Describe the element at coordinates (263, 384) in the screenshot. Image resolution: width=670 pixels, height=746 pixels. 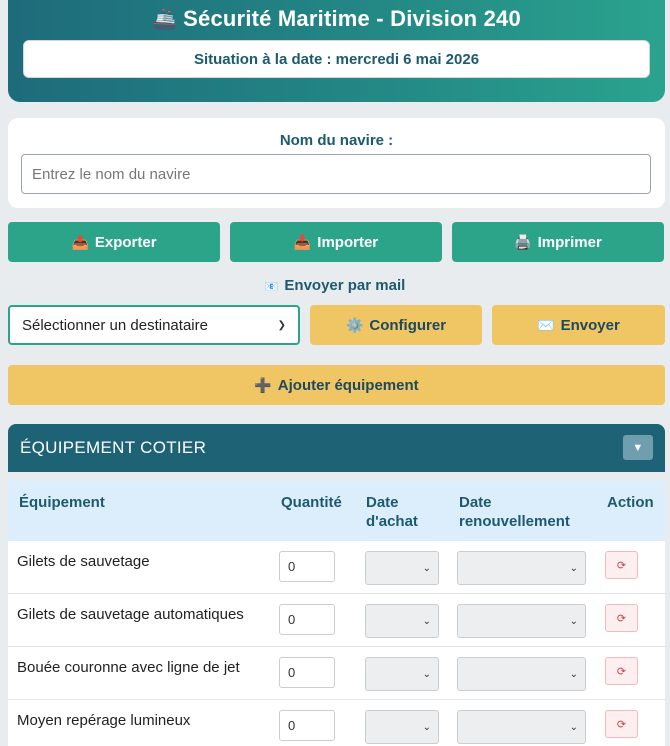
I see `plus-icon: ➕` at that location.